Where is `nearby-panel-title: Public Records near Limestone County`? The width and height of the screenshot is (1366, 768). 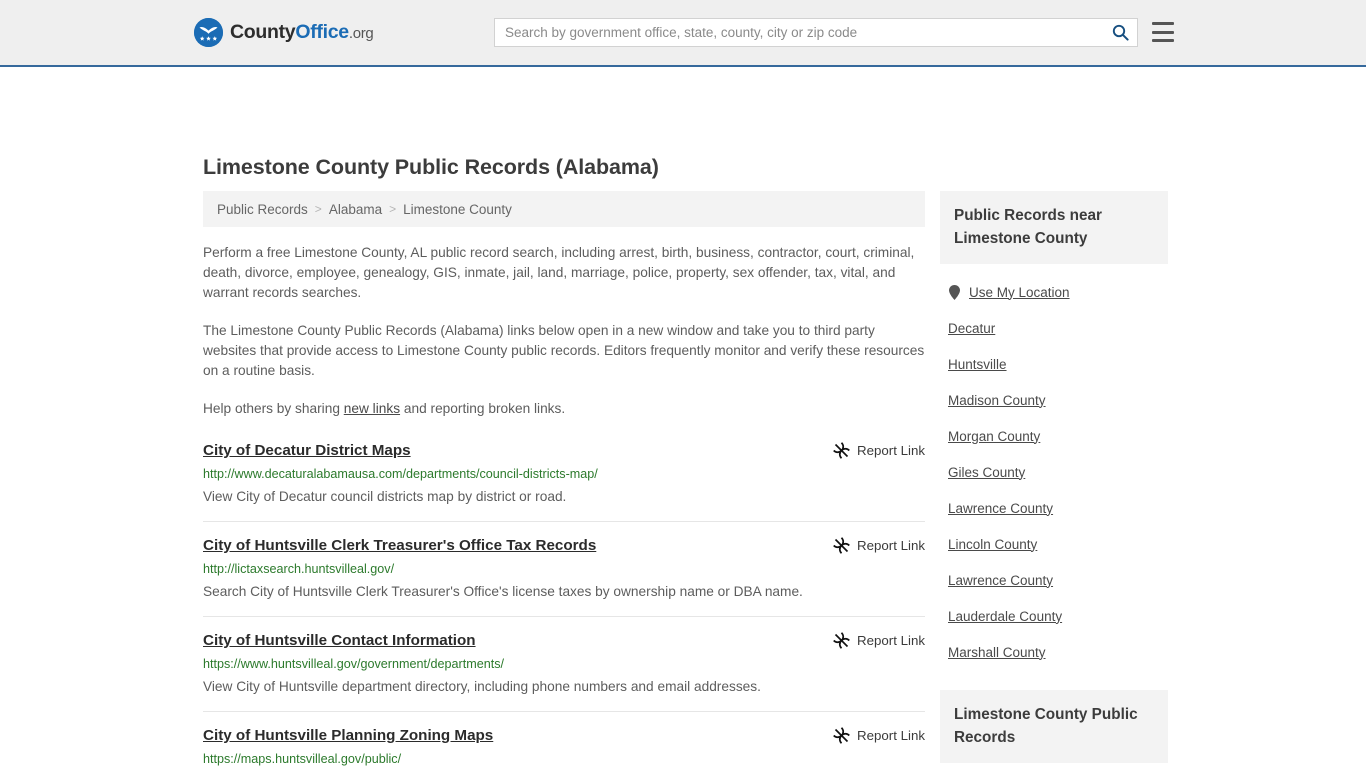
nearby-panel-title: Public Records near Limestone County is located at coordinates (1054, 227).